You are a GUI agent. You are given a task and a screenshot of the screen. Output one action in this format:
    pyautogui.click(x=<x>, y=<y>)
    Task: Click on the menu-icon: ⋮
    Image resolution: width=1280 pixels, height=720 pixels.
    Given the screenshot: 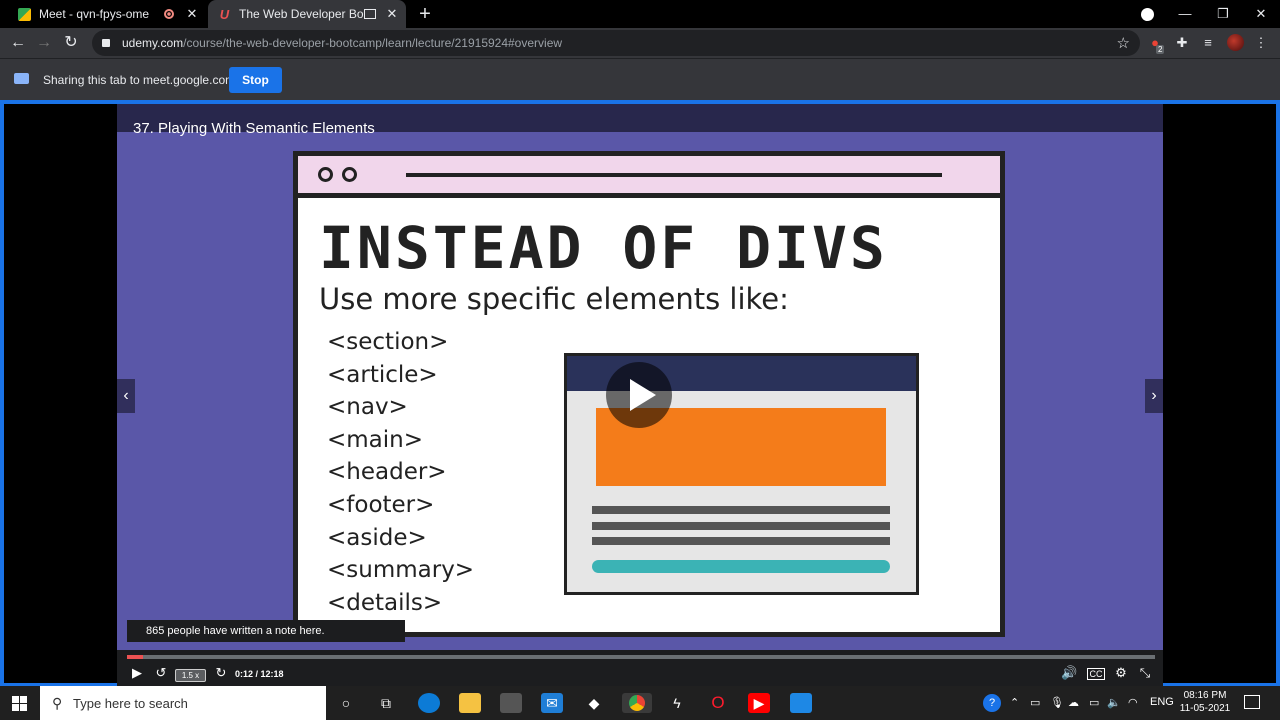 What is the action you would take?
    pyautogui.click(x=1261, y=43)
    